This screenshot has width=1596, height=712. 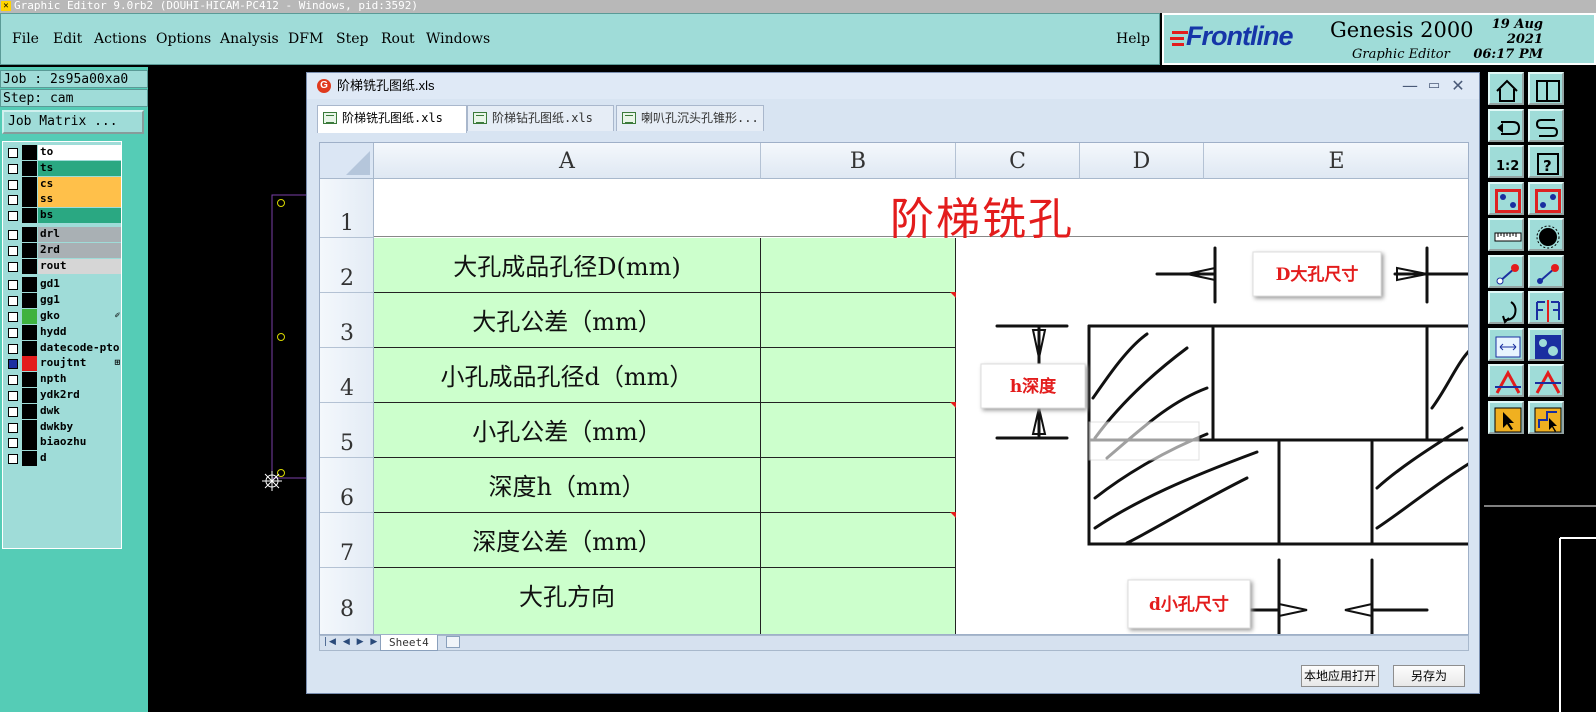 What do you see at coordinates (1434, 86) in the screenshot?
I see `maximize-icon: ▭` at bounding box center [1434, 86].